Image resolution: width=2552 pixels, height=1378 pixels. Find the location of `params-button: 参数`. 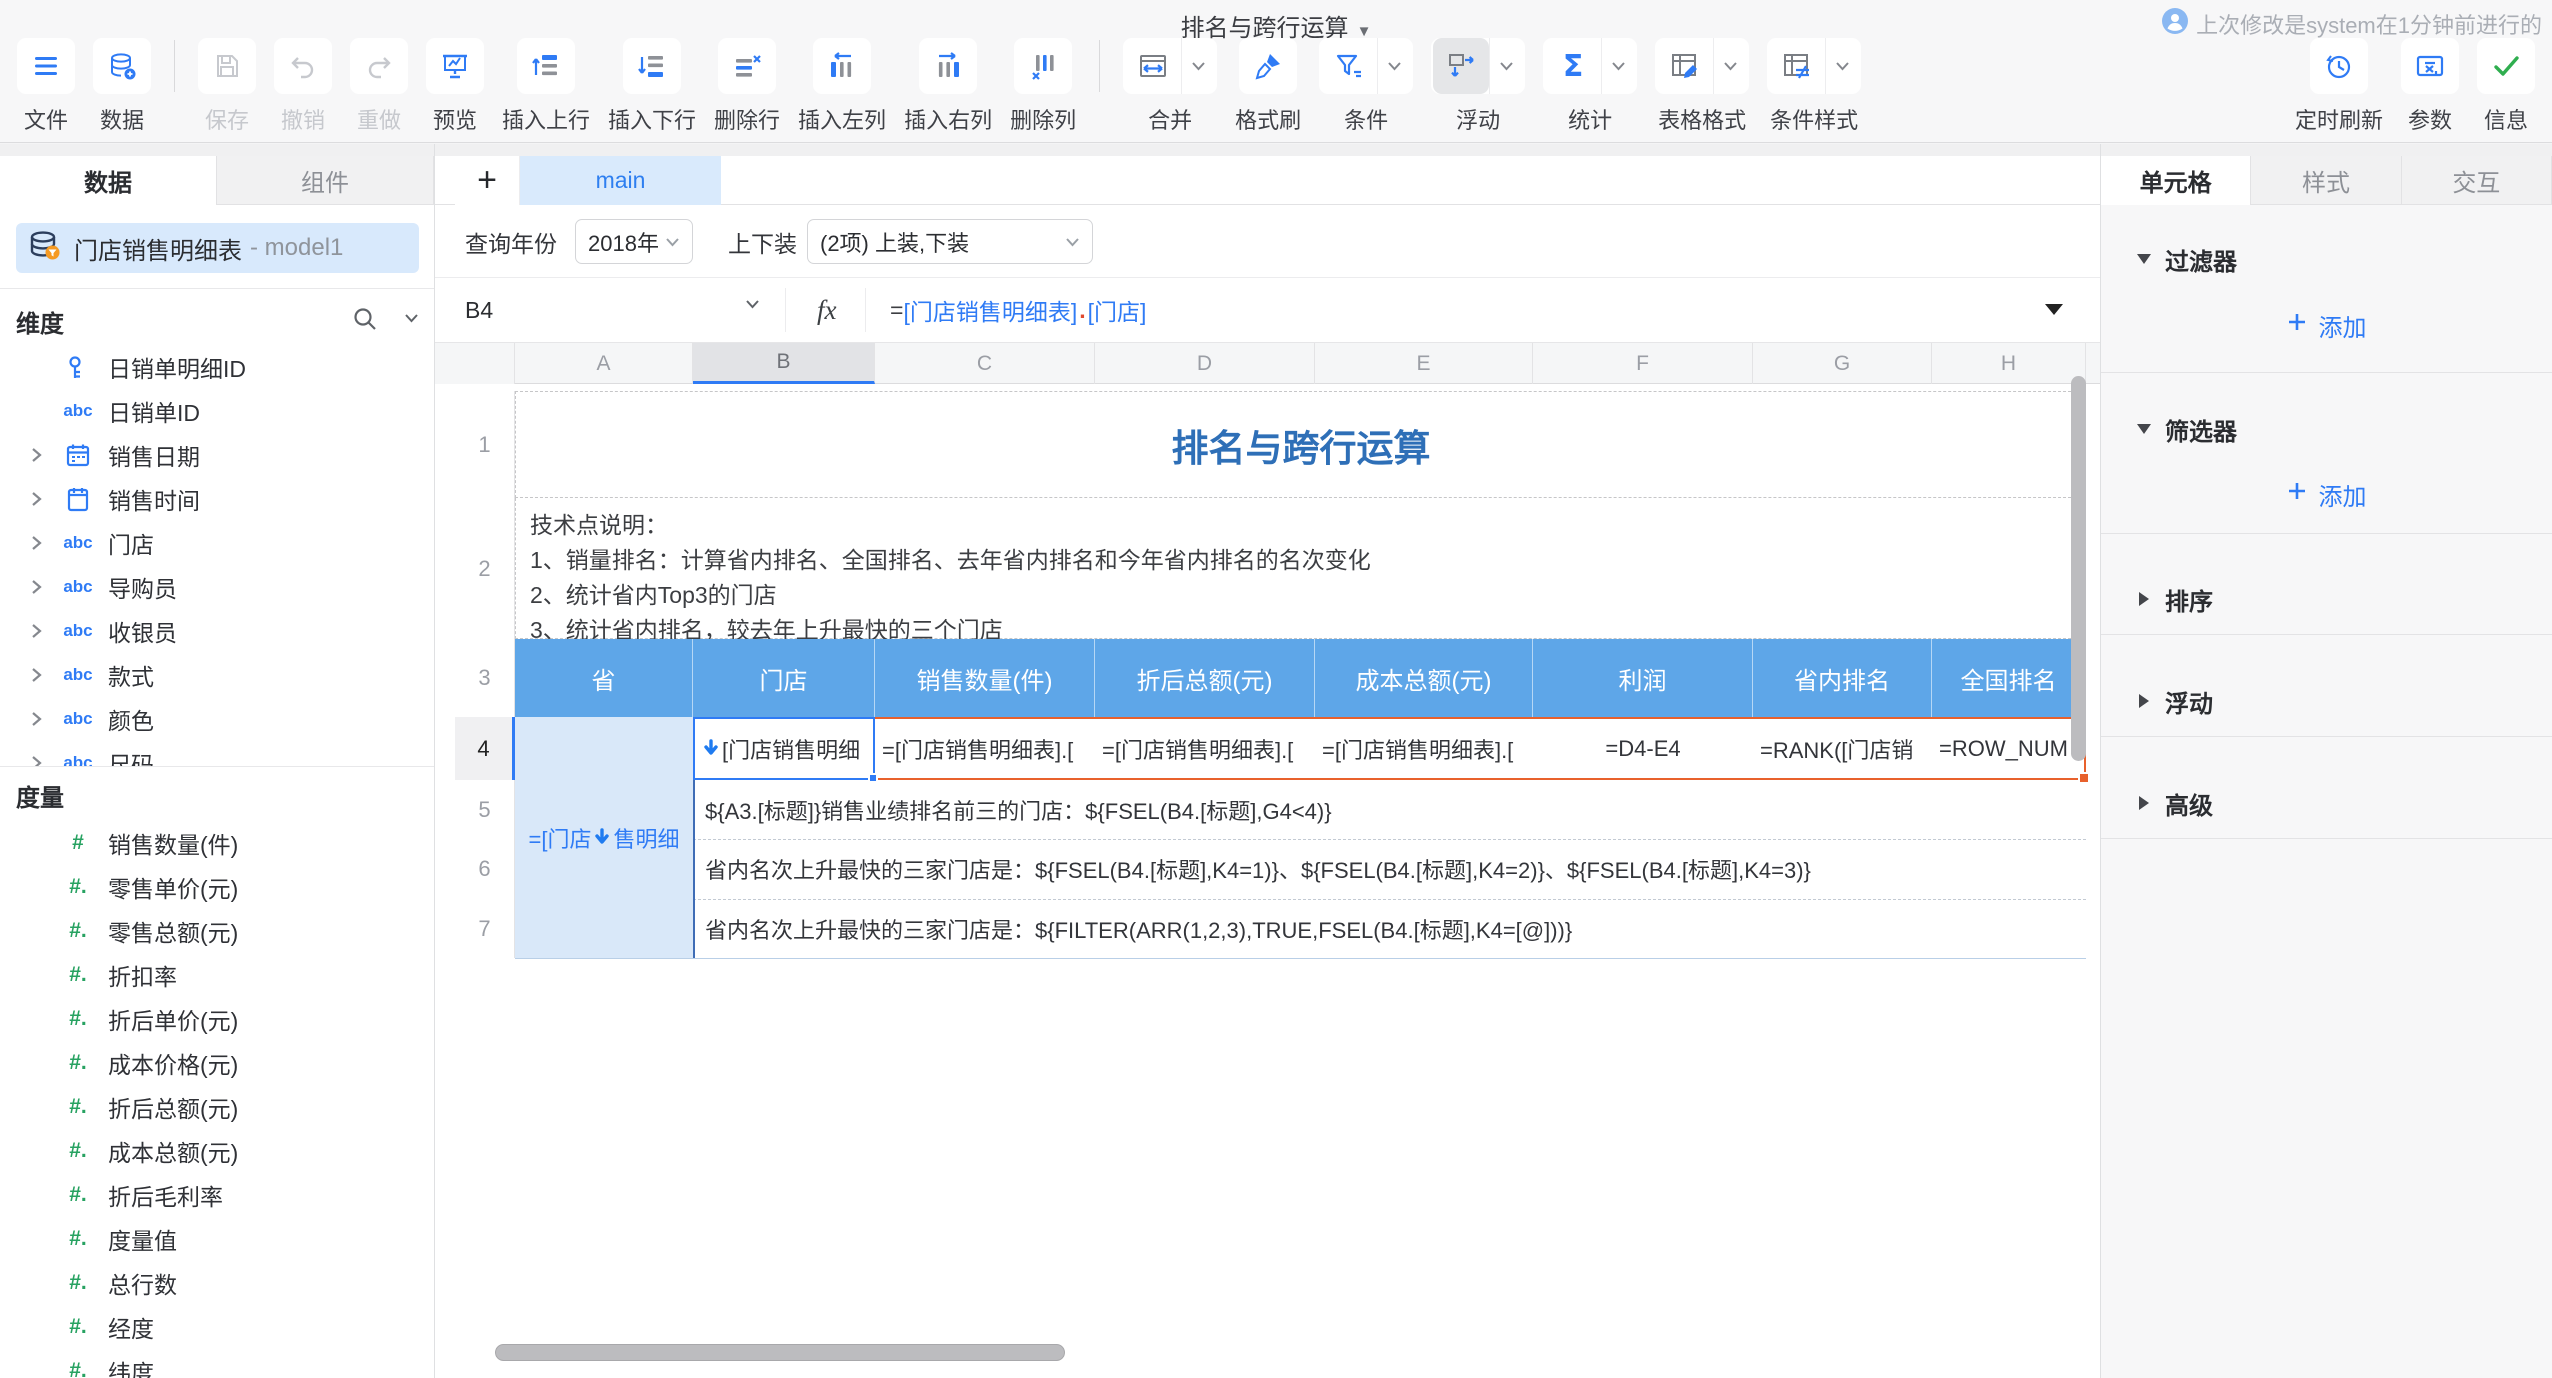

params-button: 参数 is located at coordinates (2430, 86).